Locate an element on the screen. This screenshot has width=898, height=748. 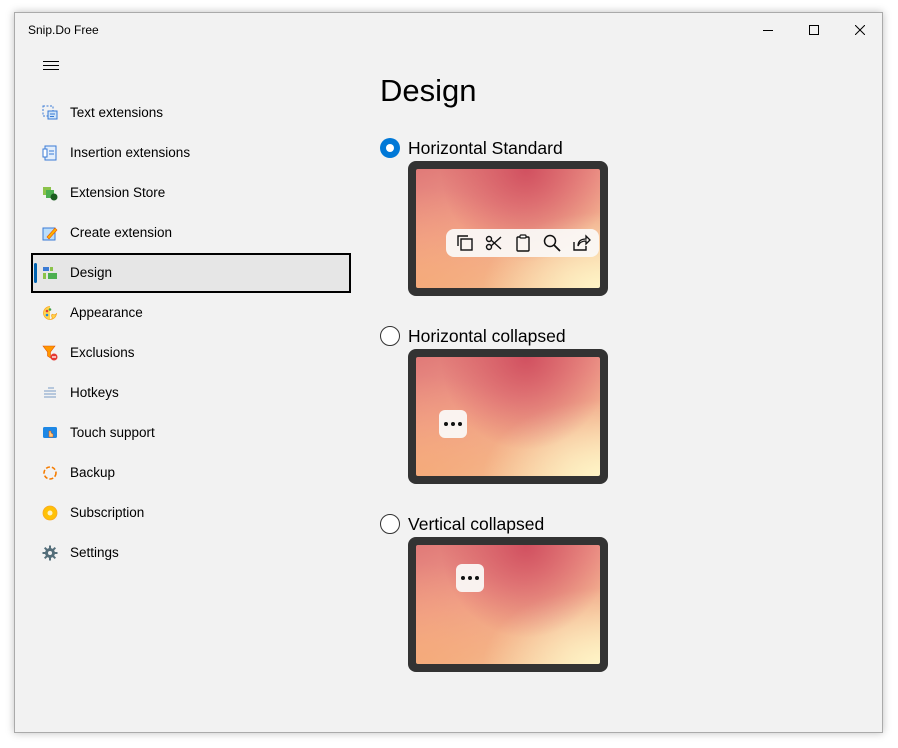
sidebar-item-design: Design is located at coordinates (191, 273).